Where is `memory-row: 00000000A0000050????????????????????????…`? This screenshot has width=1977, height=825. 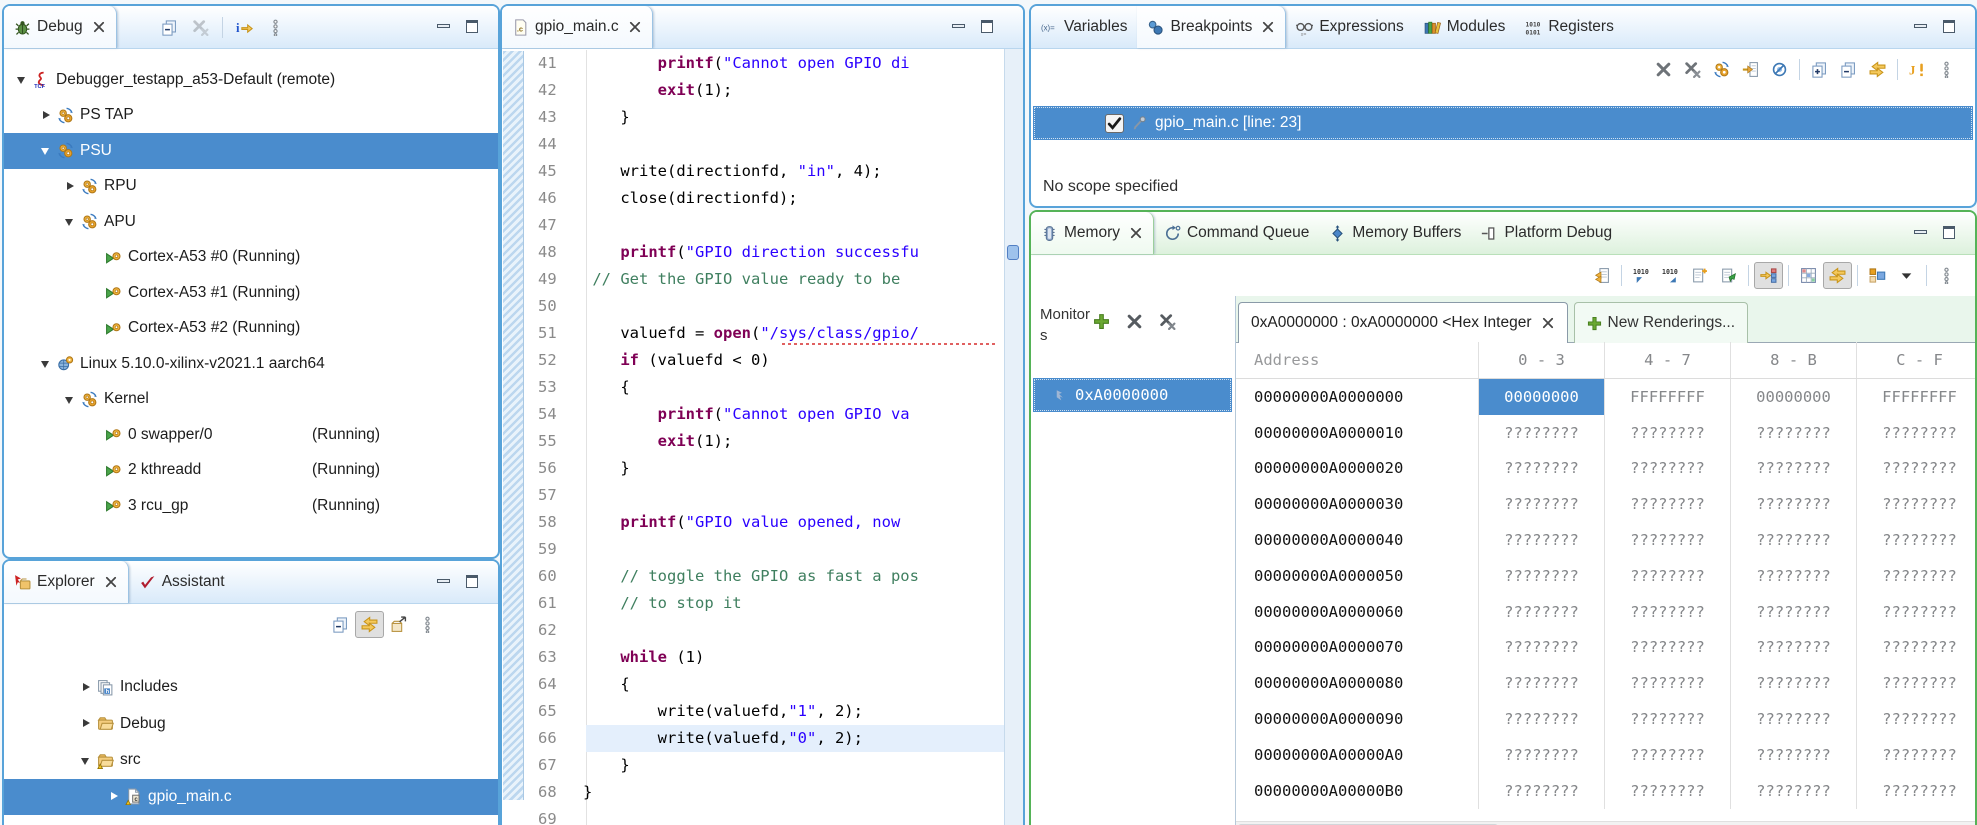
memory-row: 00000000A0000050????????????????????????… is located at coordinates (1605, 575).